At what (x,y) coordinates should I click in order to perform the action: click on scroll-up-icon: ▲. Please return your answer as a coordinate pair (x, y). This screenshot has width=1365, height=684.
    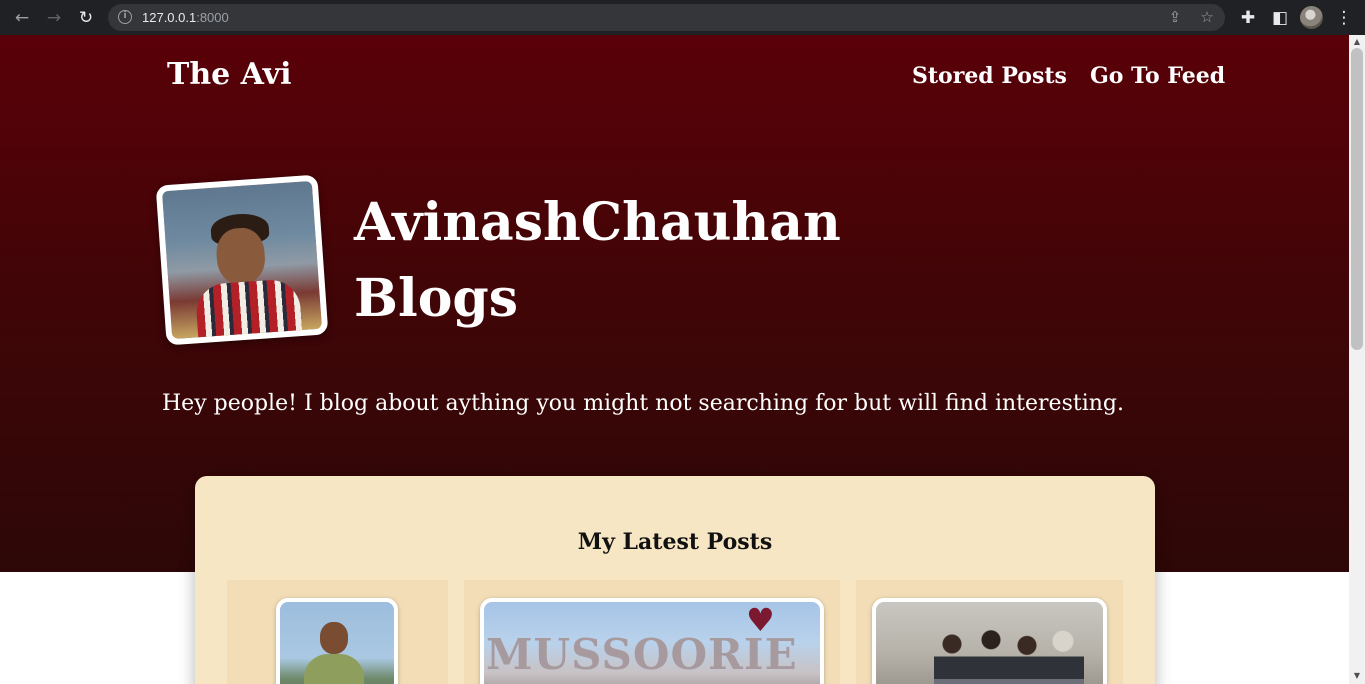
    Looking at the image, I should click on (1357, 42).